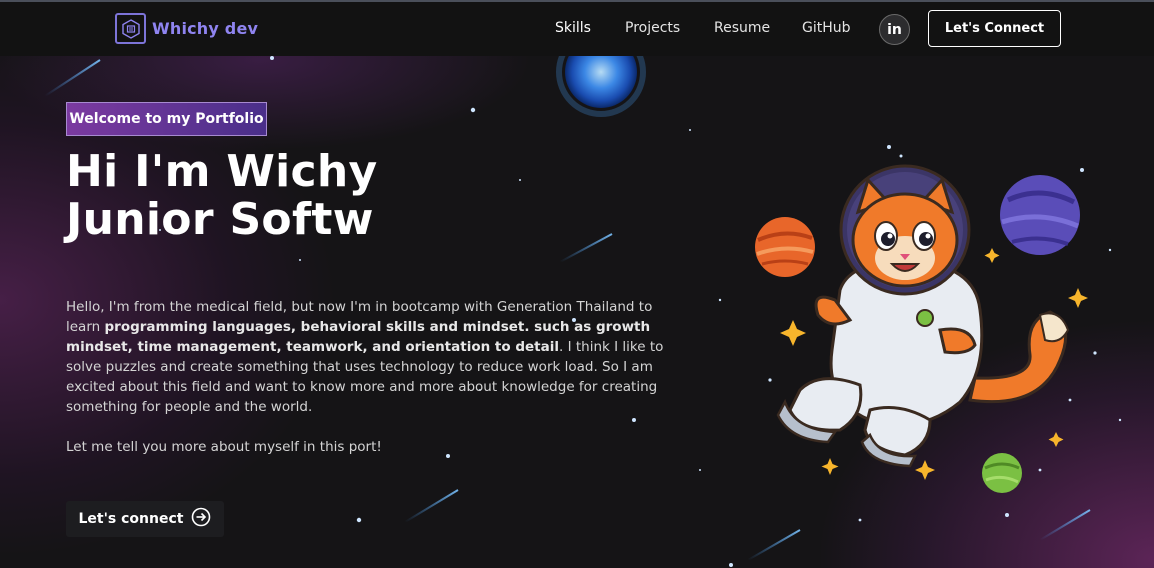 The image size is (1154, 568). What do you see at coordinates (166, 119) in the screenshot?
I see `tagline-badge: Welcome to my Portfolio` at bounding box center [166, 119].